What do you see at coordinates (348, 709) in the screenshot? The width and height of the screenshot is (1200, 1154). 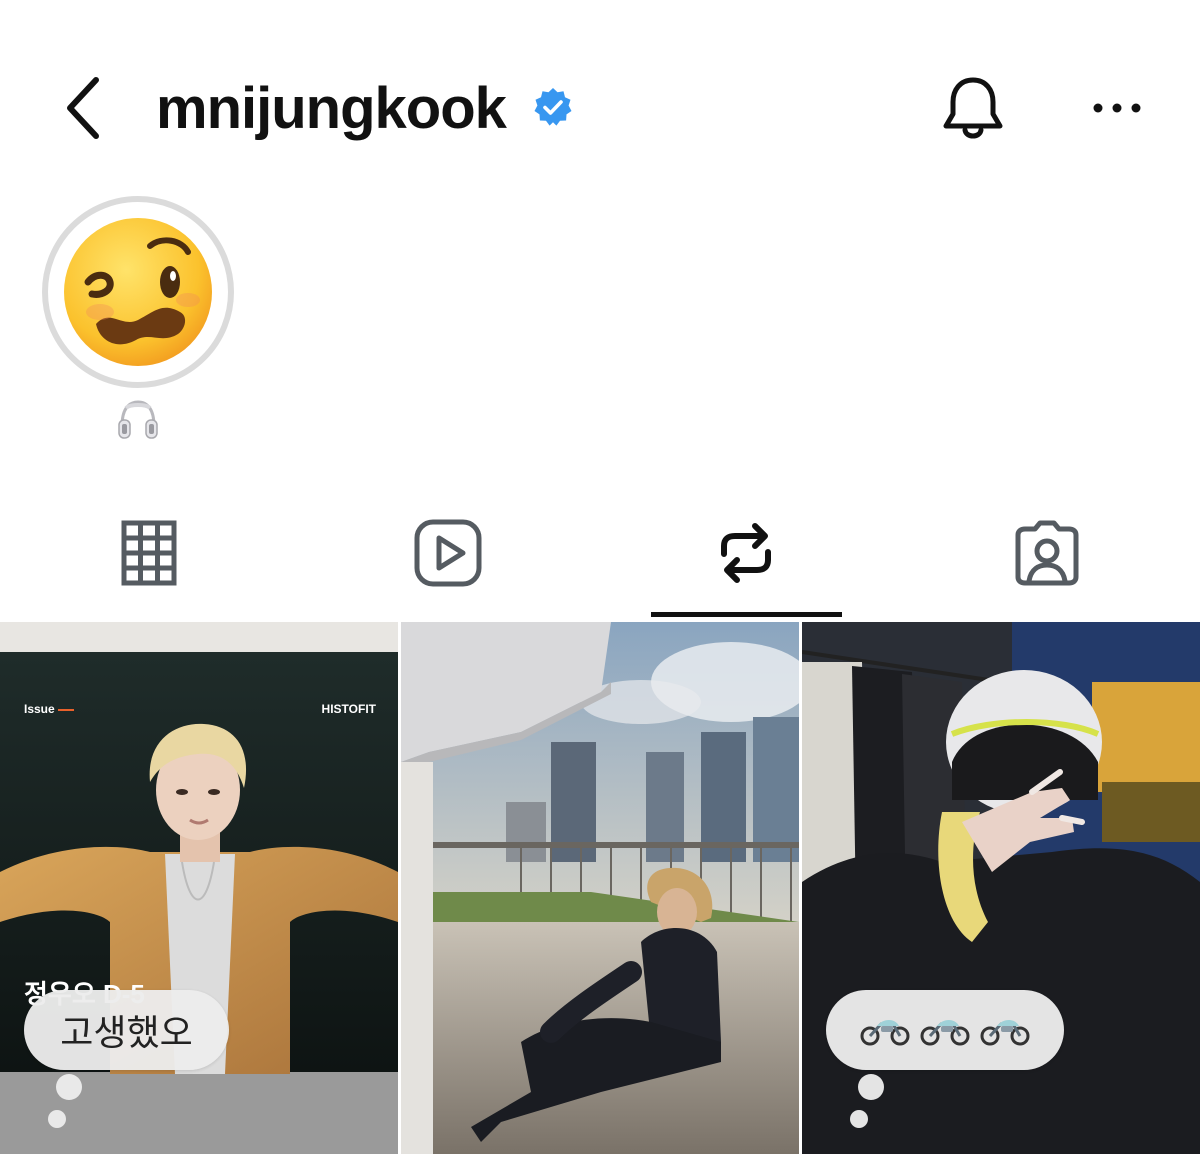 I see `magazine-brand-label: HISTOFIT` at bounding box center [348, 709].